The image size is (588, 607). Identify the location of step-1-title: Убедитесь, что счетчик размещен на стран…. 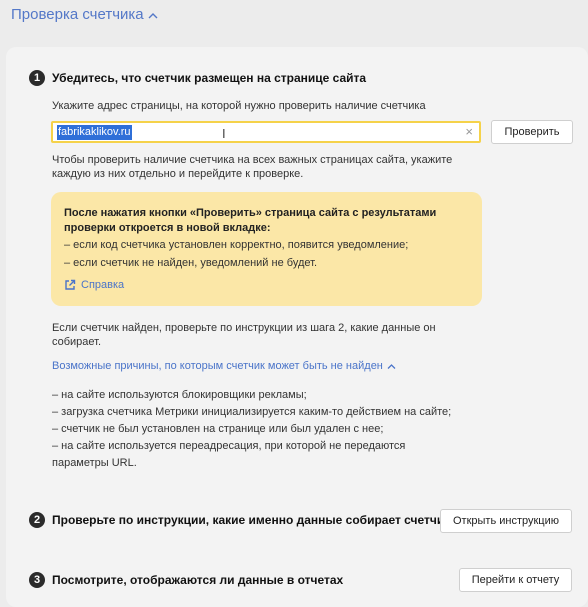
(209, 78).